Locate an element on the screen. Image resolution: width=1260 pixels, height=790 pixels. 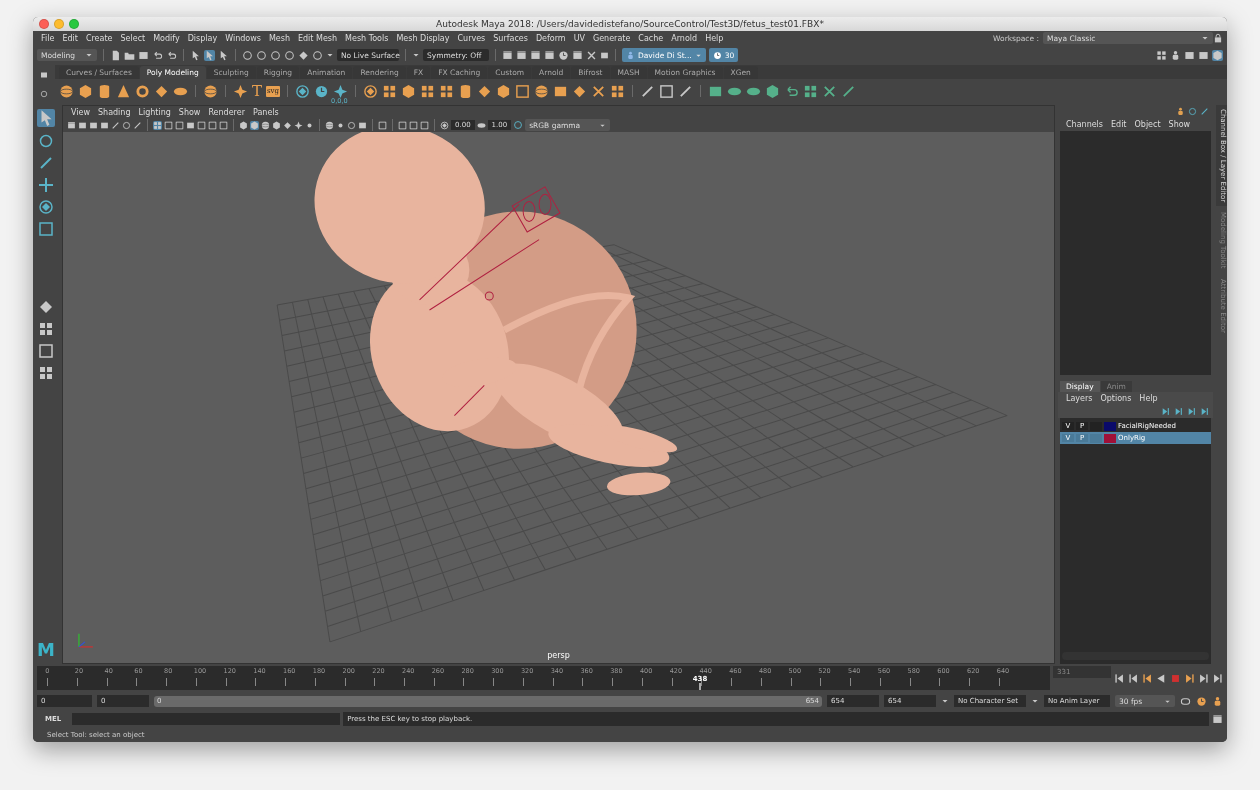
layer-menu-item: Options is located at coordinates (1116, 398).